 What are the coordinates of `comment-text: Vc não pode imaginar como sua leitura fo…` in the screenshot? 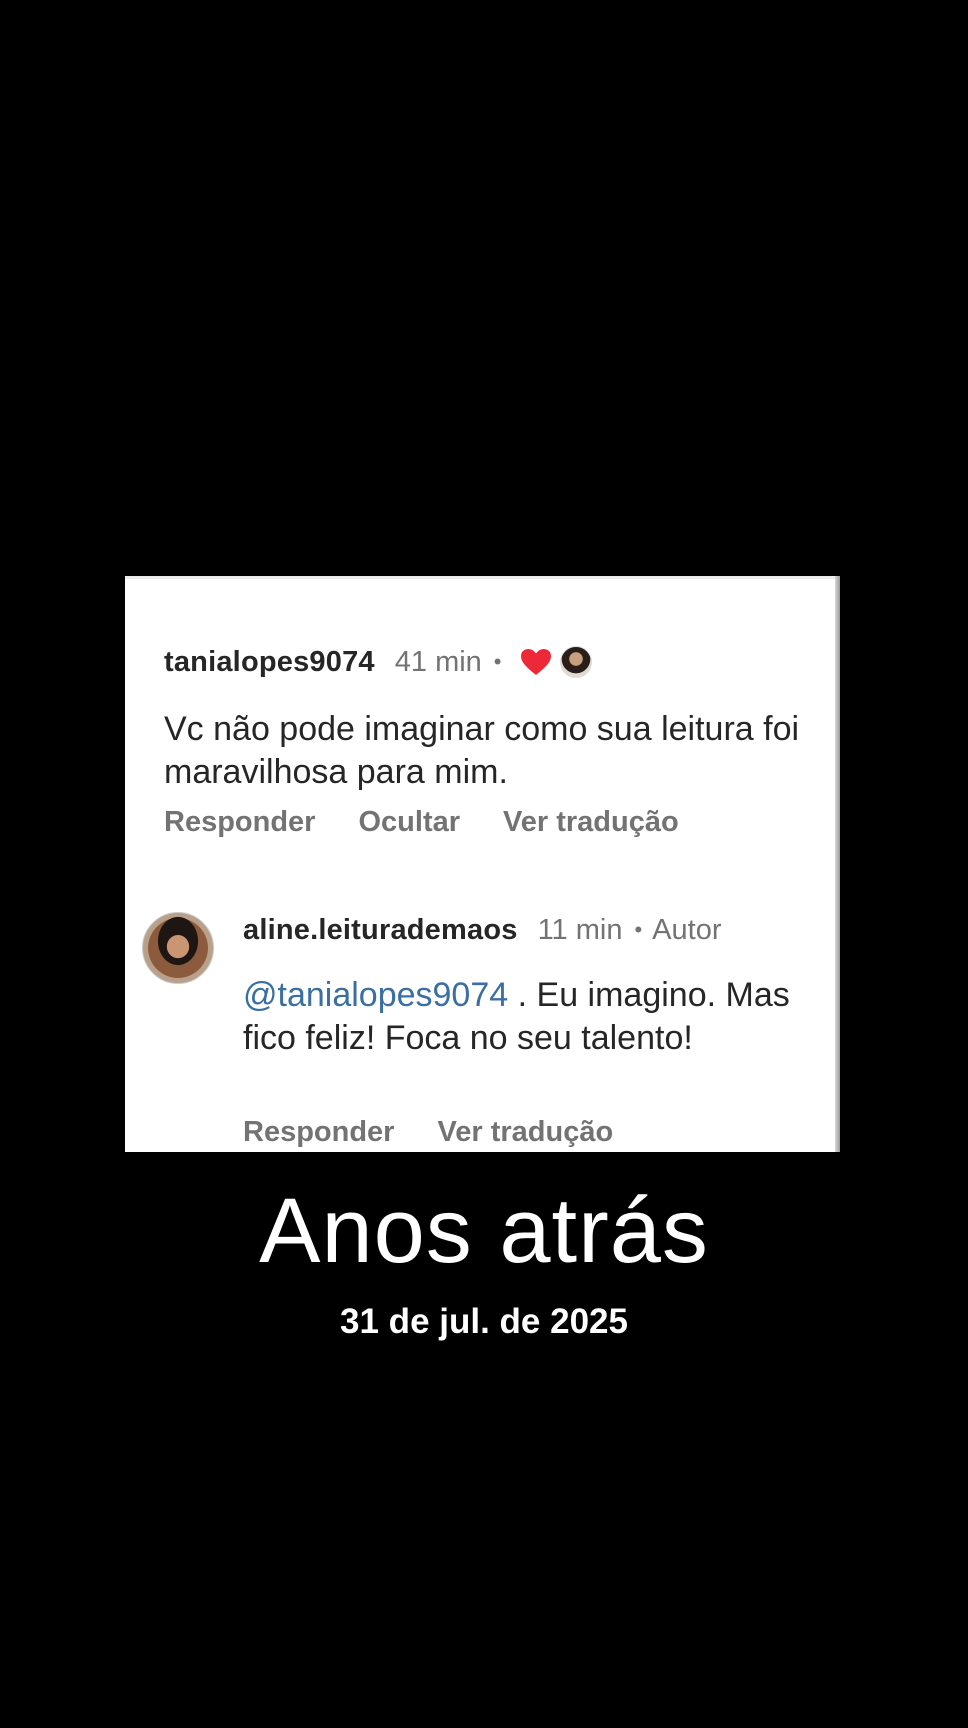 It's located at (482, 750).